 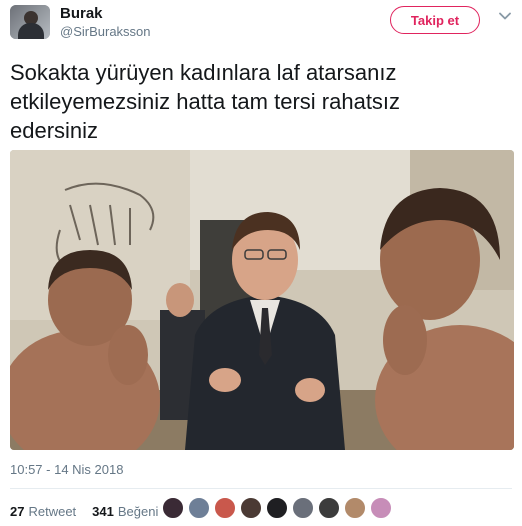 What do you see at coordinates (54, 130) in the screenshot?
I see `tweet-text-line: edersiniz` at bounding box center [54, 130].